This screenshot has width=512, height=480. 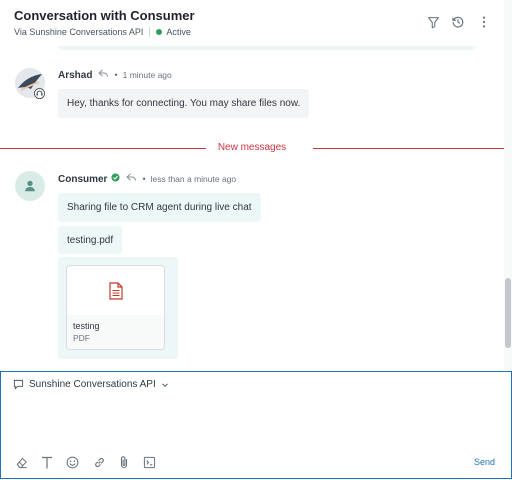 What do you see at coordinates (193, 179) in the screenshot?
I see `consumer-message-time: less than a minute ago` at bounding box center [193, 179].